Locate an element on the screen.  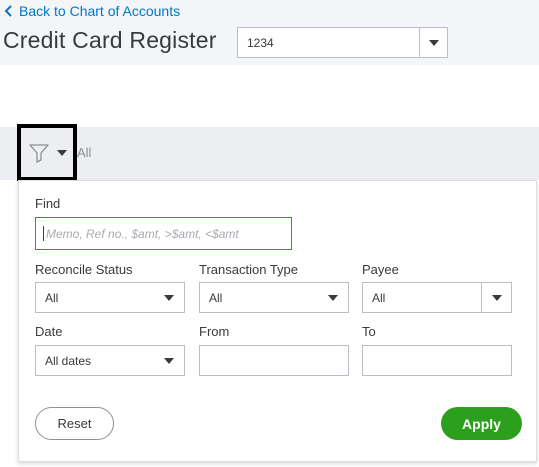
find-input is located at coordinates (163, 233).